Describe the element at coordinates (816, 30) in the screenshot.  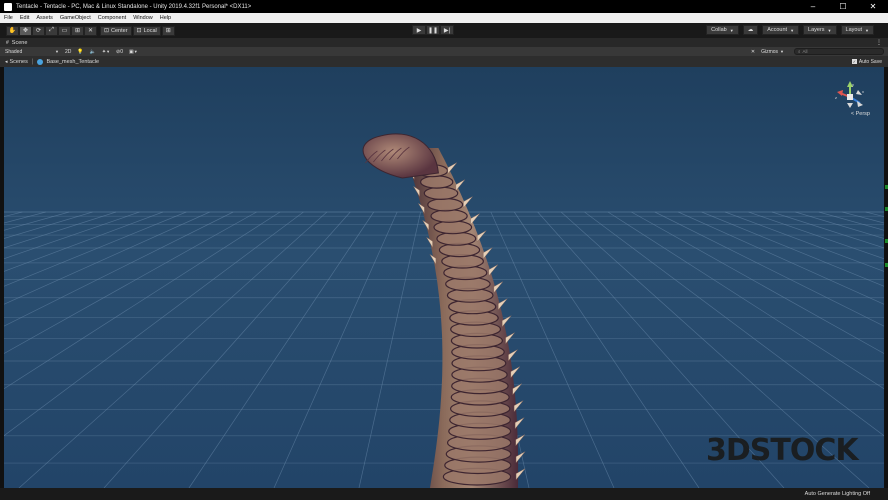
I see `layers-label: Layers` at that location.